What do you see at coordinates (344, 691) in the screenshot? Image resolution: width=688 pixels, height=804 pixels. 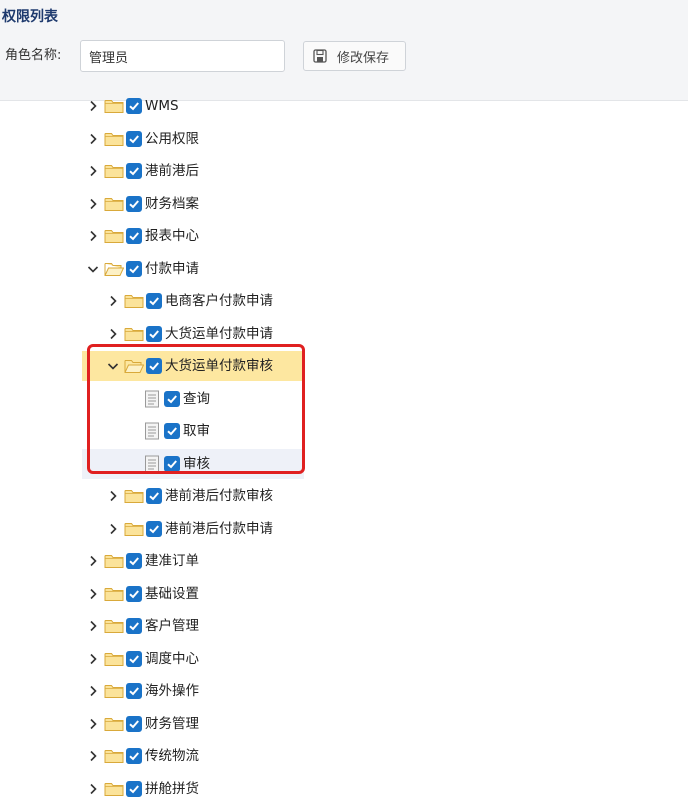 I see `tree-node-row: 海外操作` at bounding box center [344, 691].